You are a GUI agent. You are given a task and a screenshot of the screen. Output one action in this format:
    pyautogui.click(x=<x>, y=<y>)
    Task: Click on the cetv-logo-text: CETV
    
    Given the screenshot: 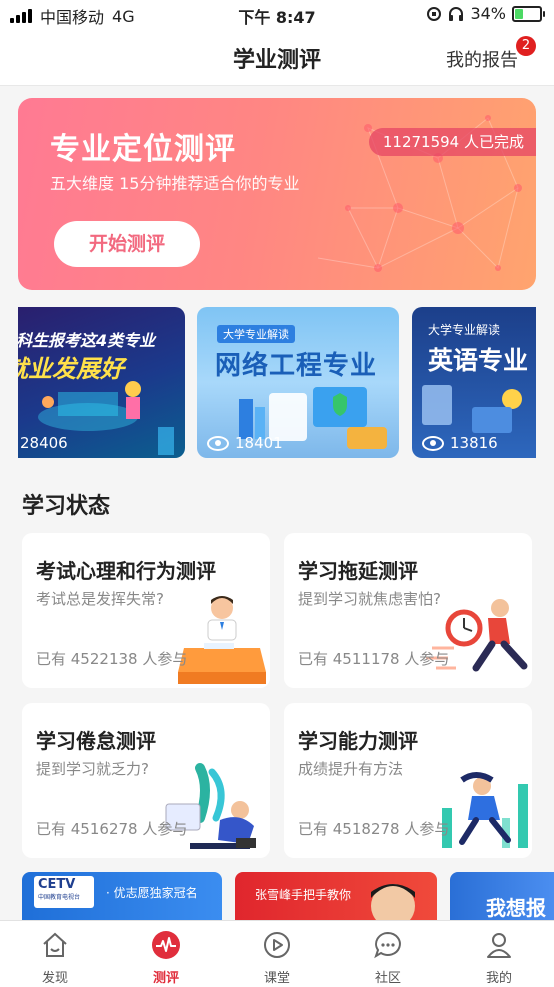 What is the action you would take?
    pyautogui.click(x=57, y=884)
    